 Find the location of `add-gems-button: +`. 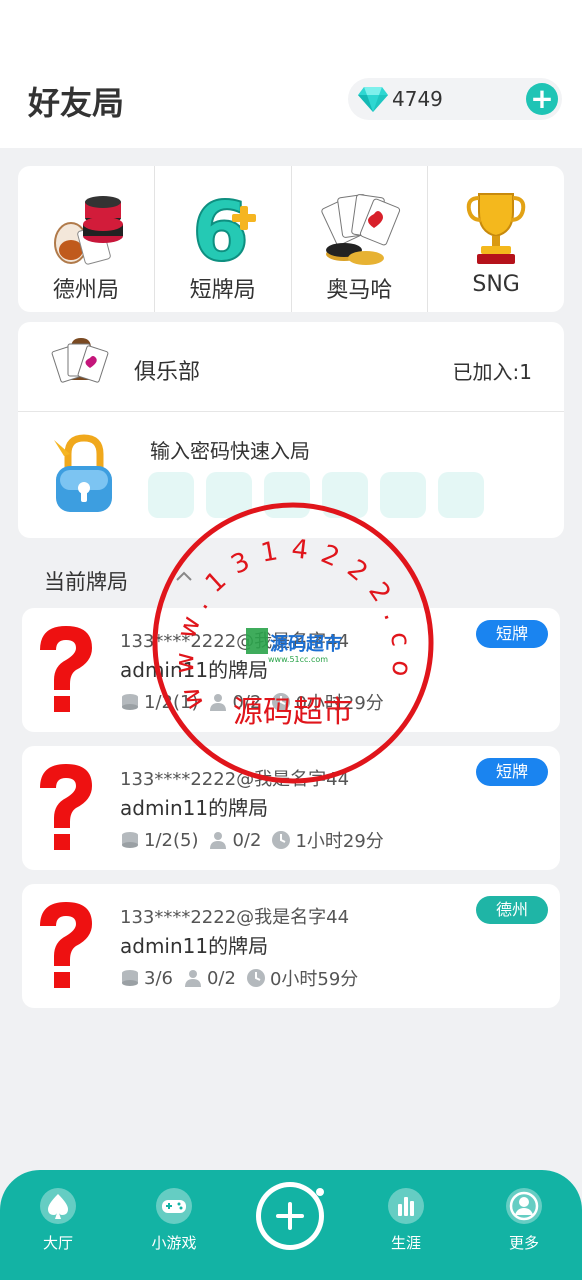

add-gems-button: + is located at coordinates (542, 99).